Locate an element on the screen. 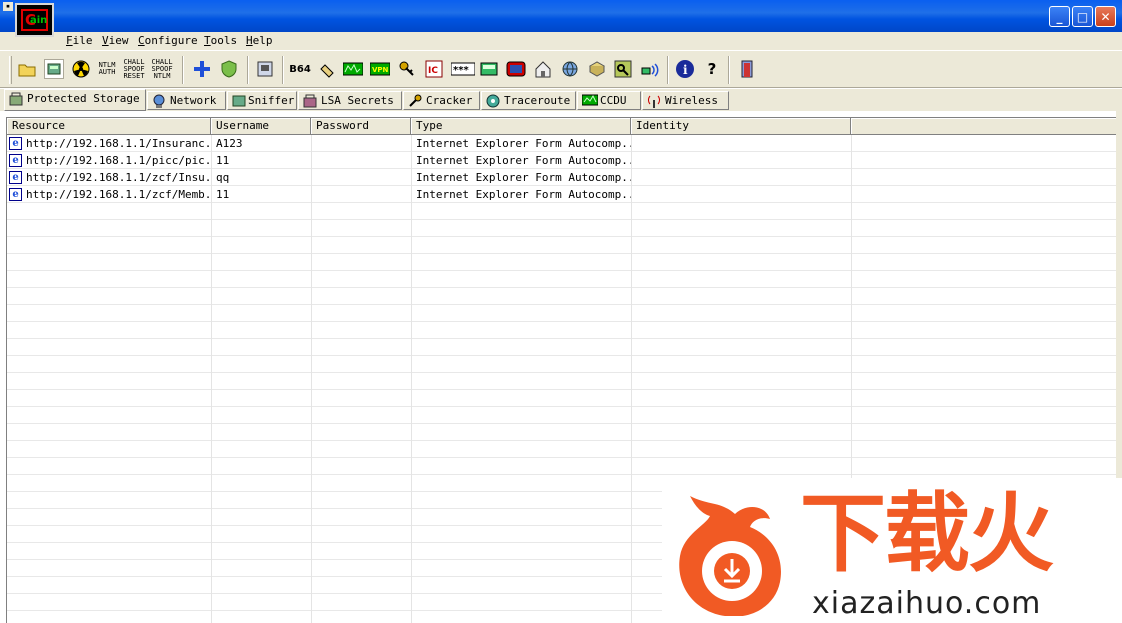 The width and height of the screenshot is (1122, 623). chall-spoof-reset-icon: CHALL SPOOF RESET is located at coordinates (133, 68).